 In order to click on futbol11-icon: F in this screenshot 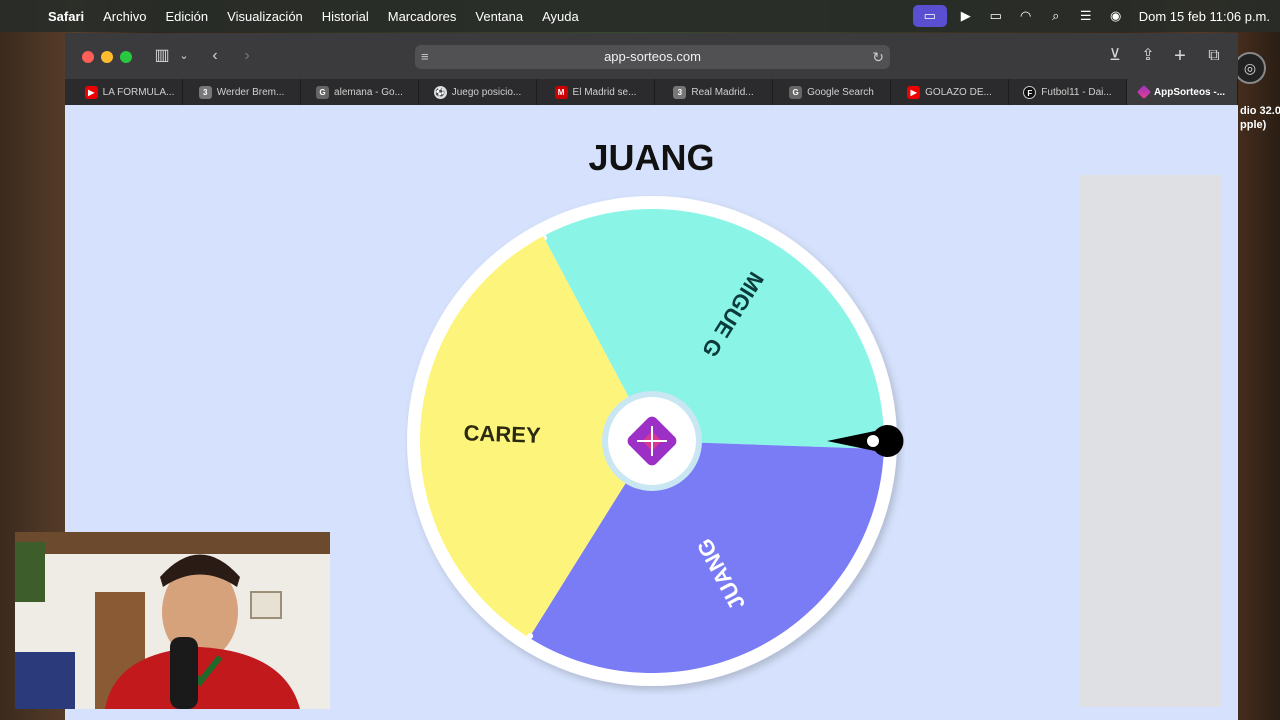, I will do `click(1030, 92)`.